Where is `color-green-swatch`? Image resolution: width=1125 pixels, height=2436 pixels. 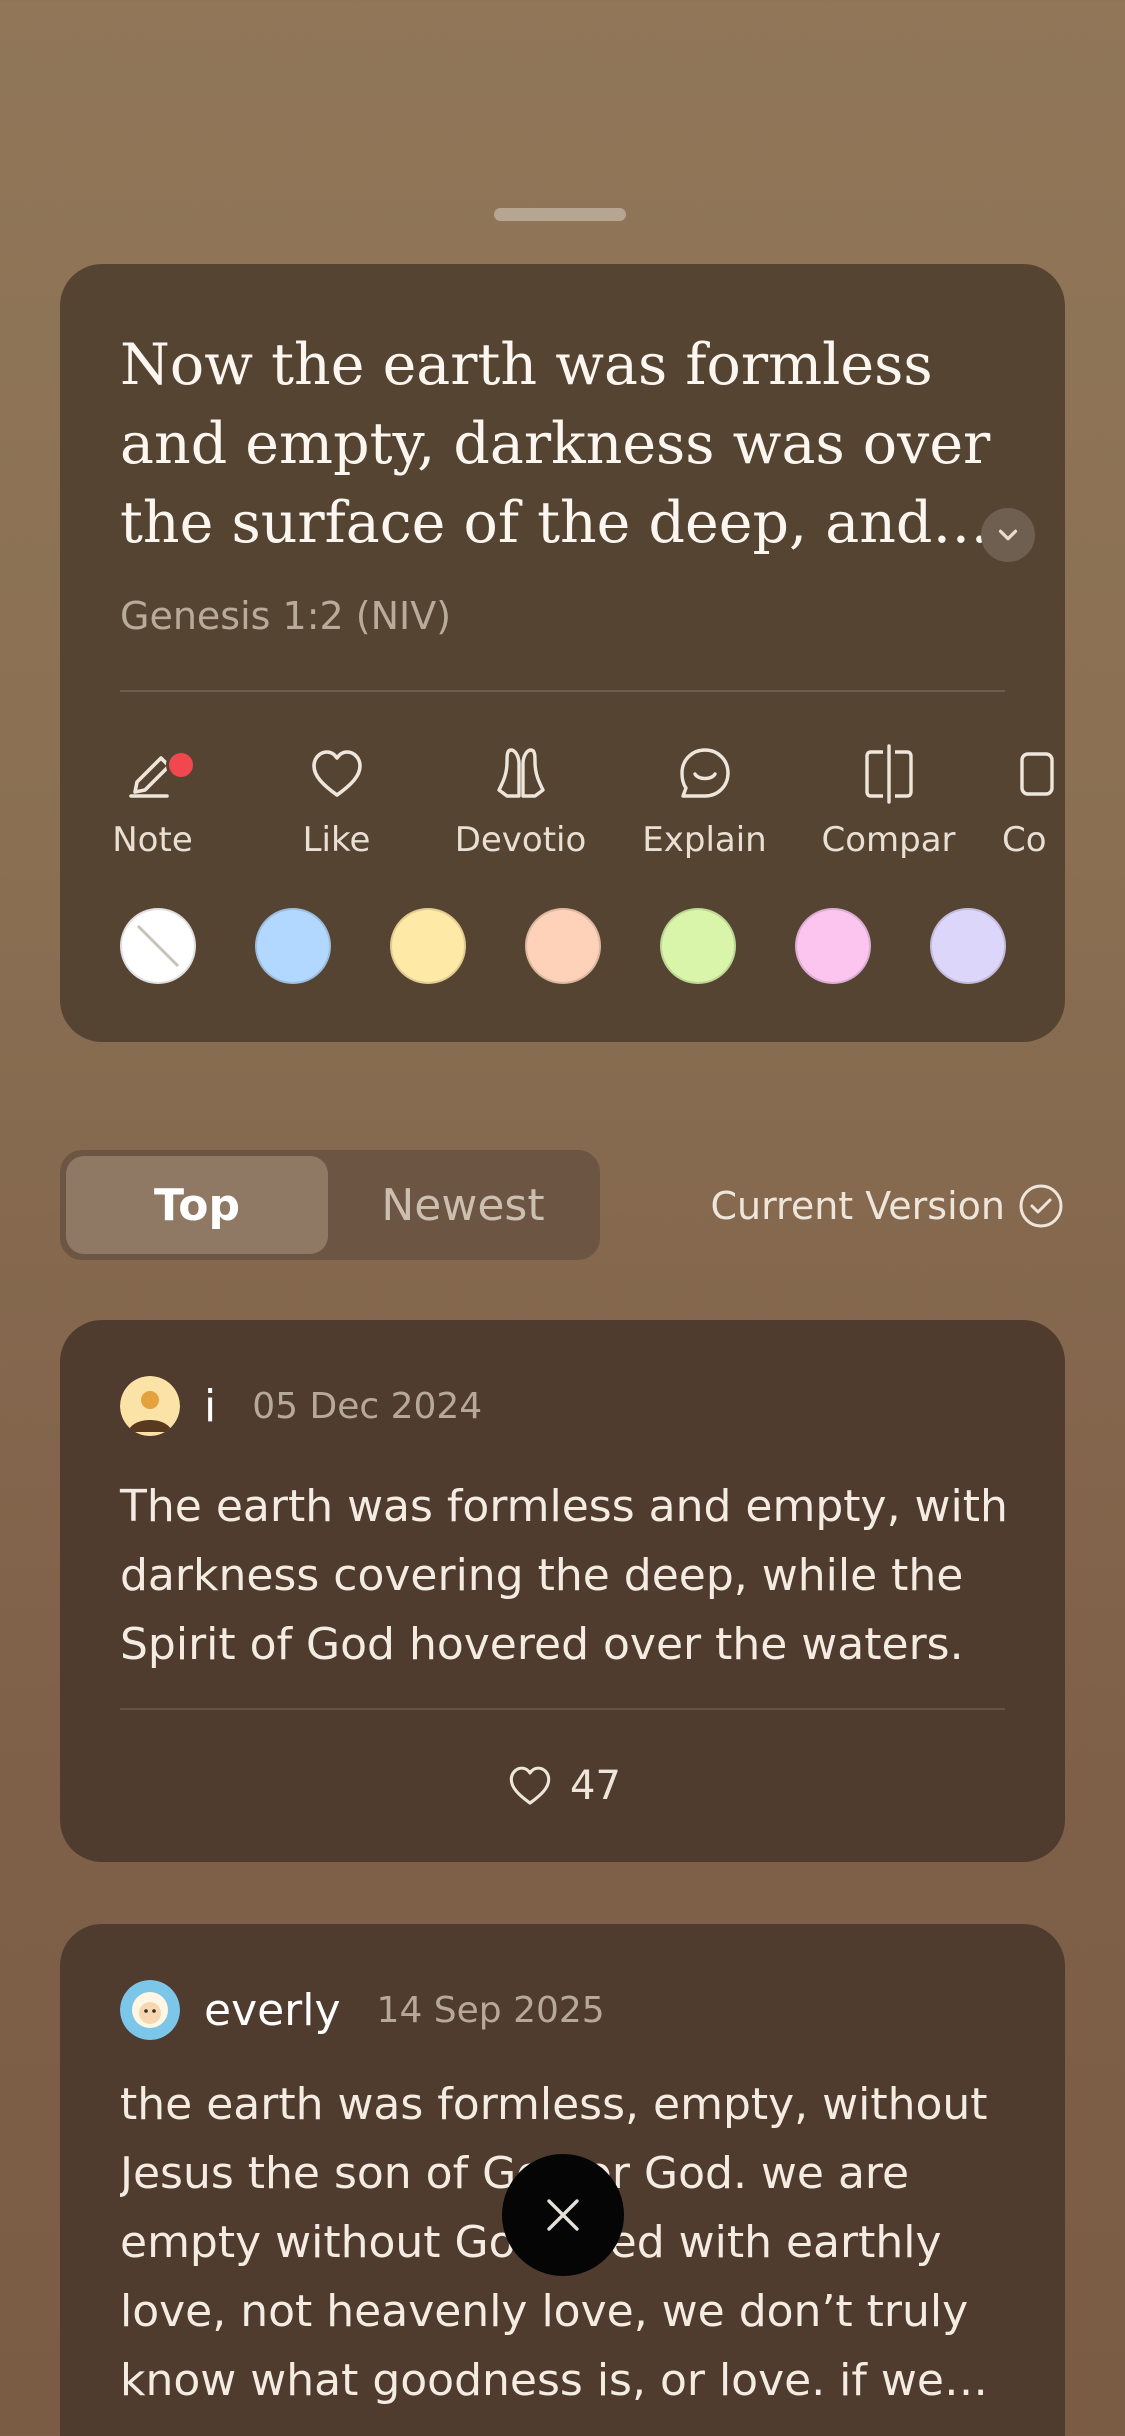 color-green-swatch is located at coordinates (698, 946).